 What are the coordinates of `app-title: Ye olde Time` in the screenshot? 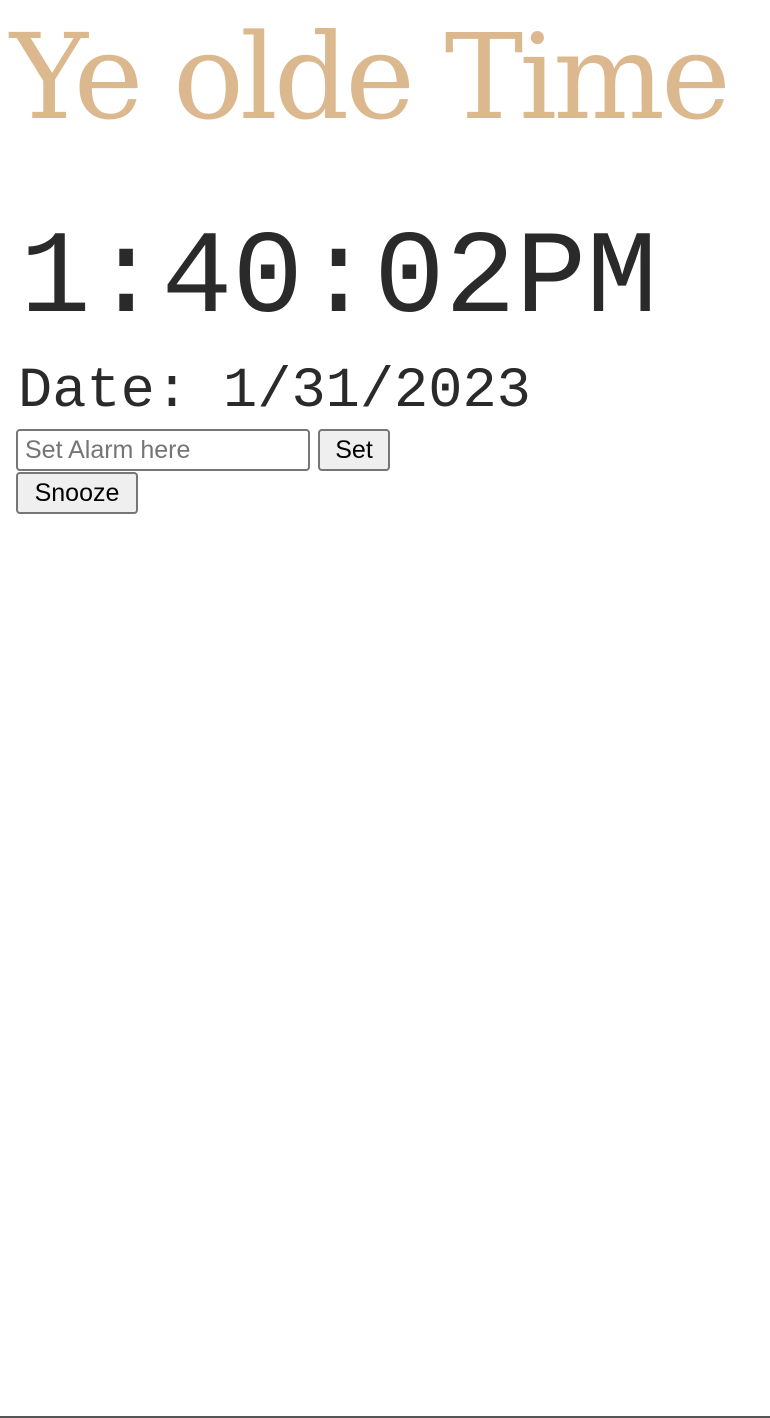 It's located at (370, 77).